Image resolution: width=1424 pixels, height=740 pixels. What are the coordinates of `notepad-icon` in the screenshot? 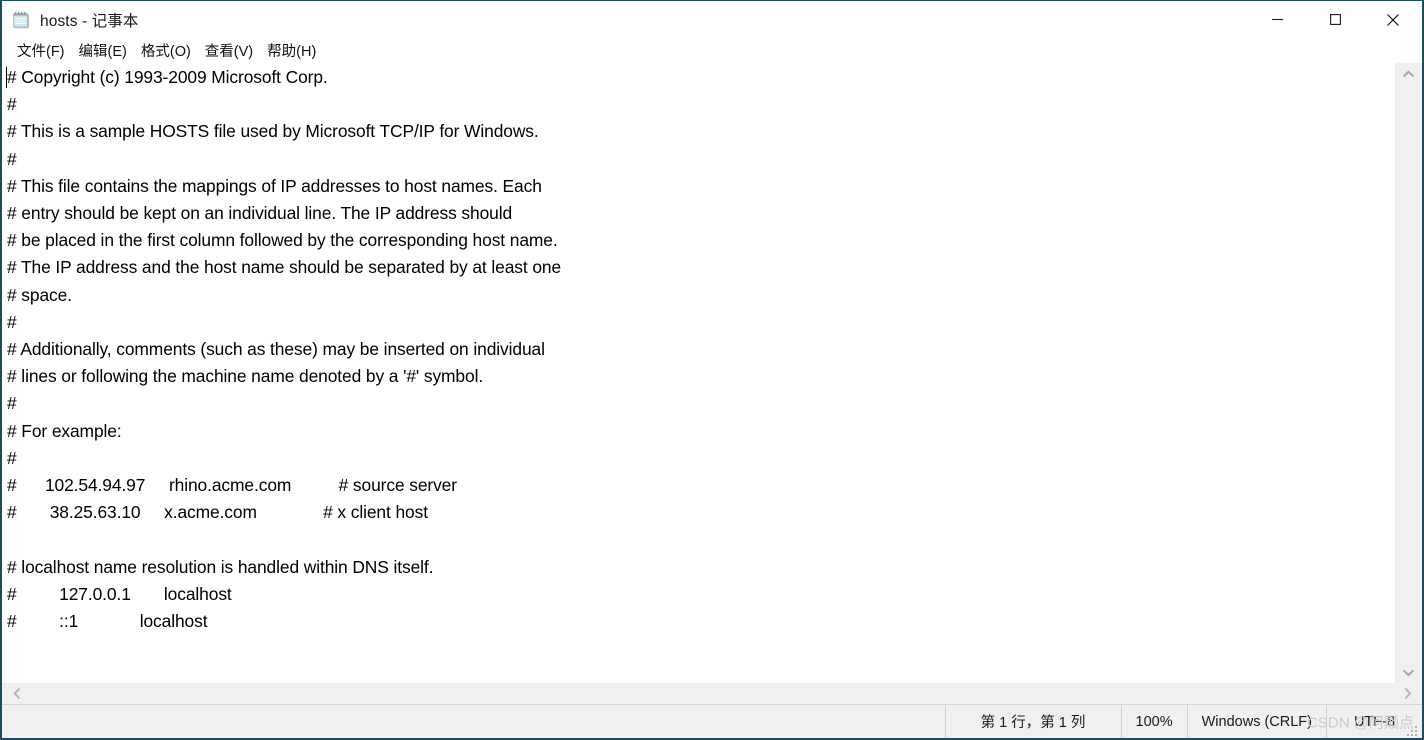 It's located at (21, 19).